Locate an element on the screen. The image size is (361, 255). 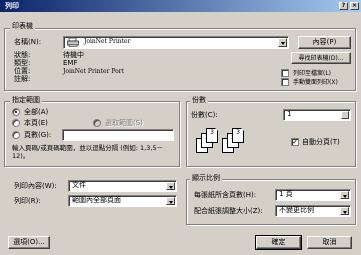
print-select: 範圍內全部頁面 is located at coordinates (122, 201).